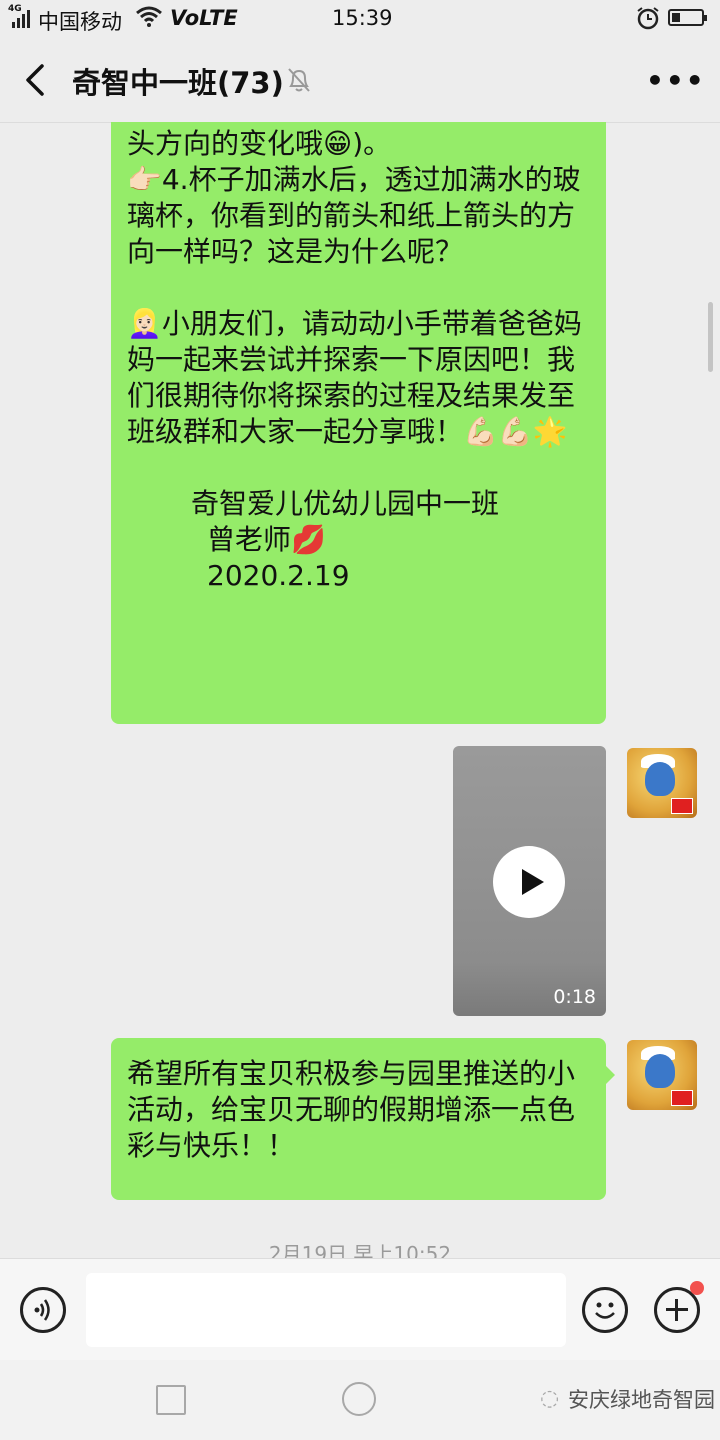 The height and width of the screenshot is (1440, 720). Describe the element at coordinates (266, 539) in the screenshot. I see `signature-teacher: 曾老师💋` at that location.